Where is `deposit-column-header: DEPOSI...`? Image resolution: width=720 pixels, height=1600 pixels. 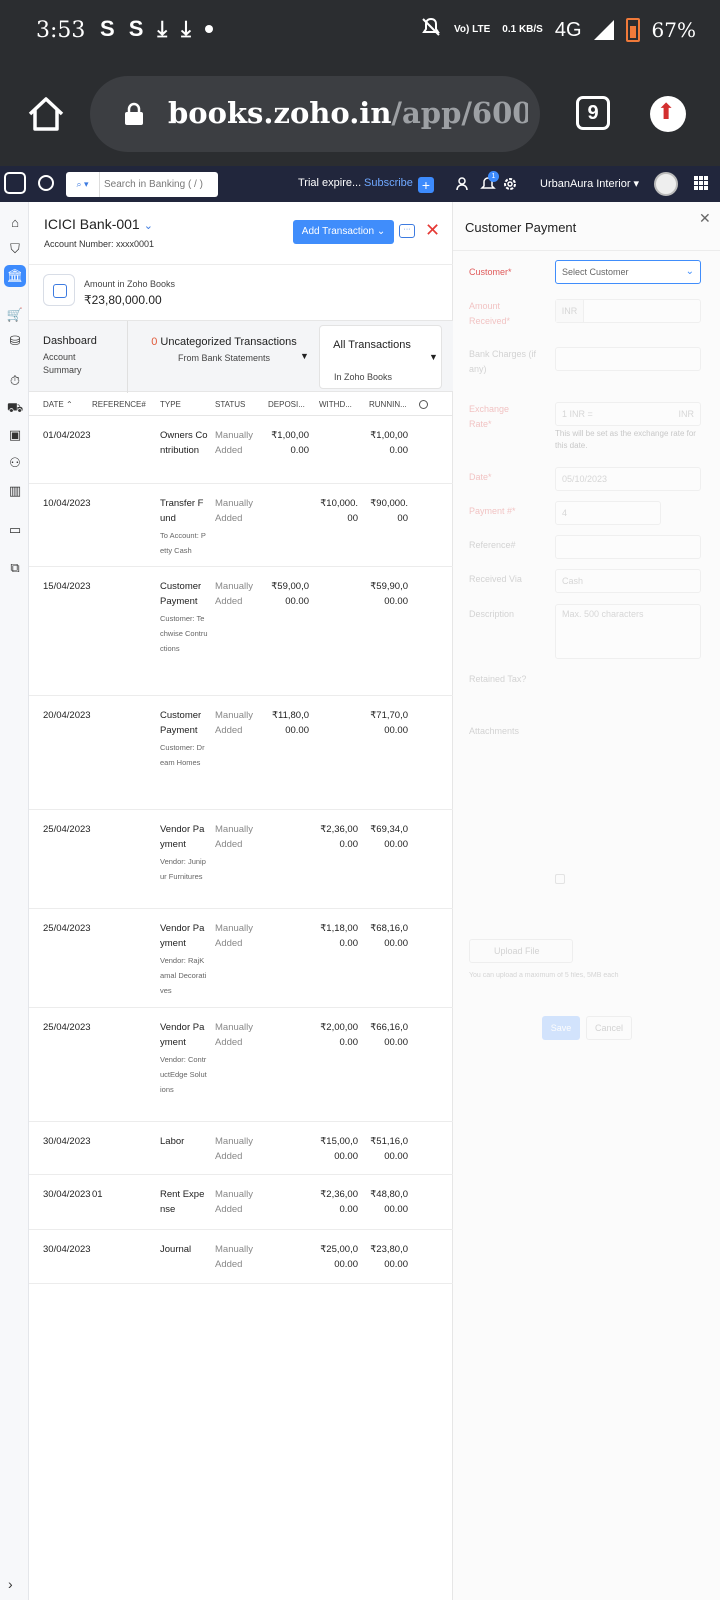 deposit-column-header: DEPOSI... is located at coordinates (286, 404).